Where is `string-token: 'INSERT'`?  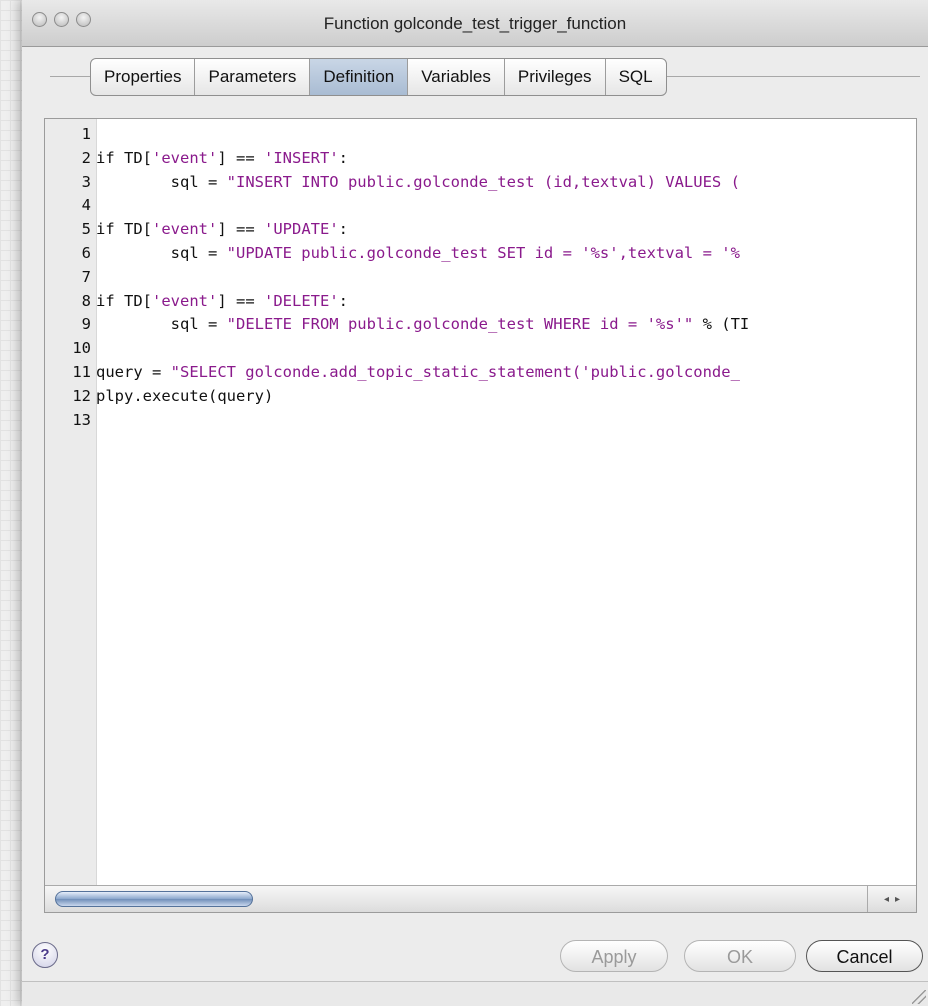 string-token: 'INSERT' is located at coordinates (301, 157).